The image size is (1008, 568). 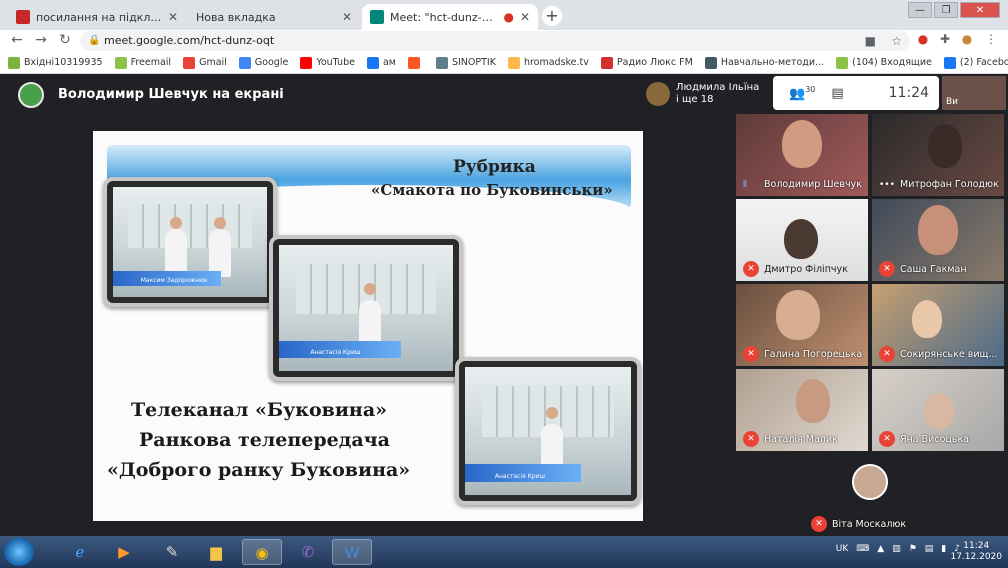 I want to click on bookmark-item: Радио Люкс FM, so click(x=646, y=62).